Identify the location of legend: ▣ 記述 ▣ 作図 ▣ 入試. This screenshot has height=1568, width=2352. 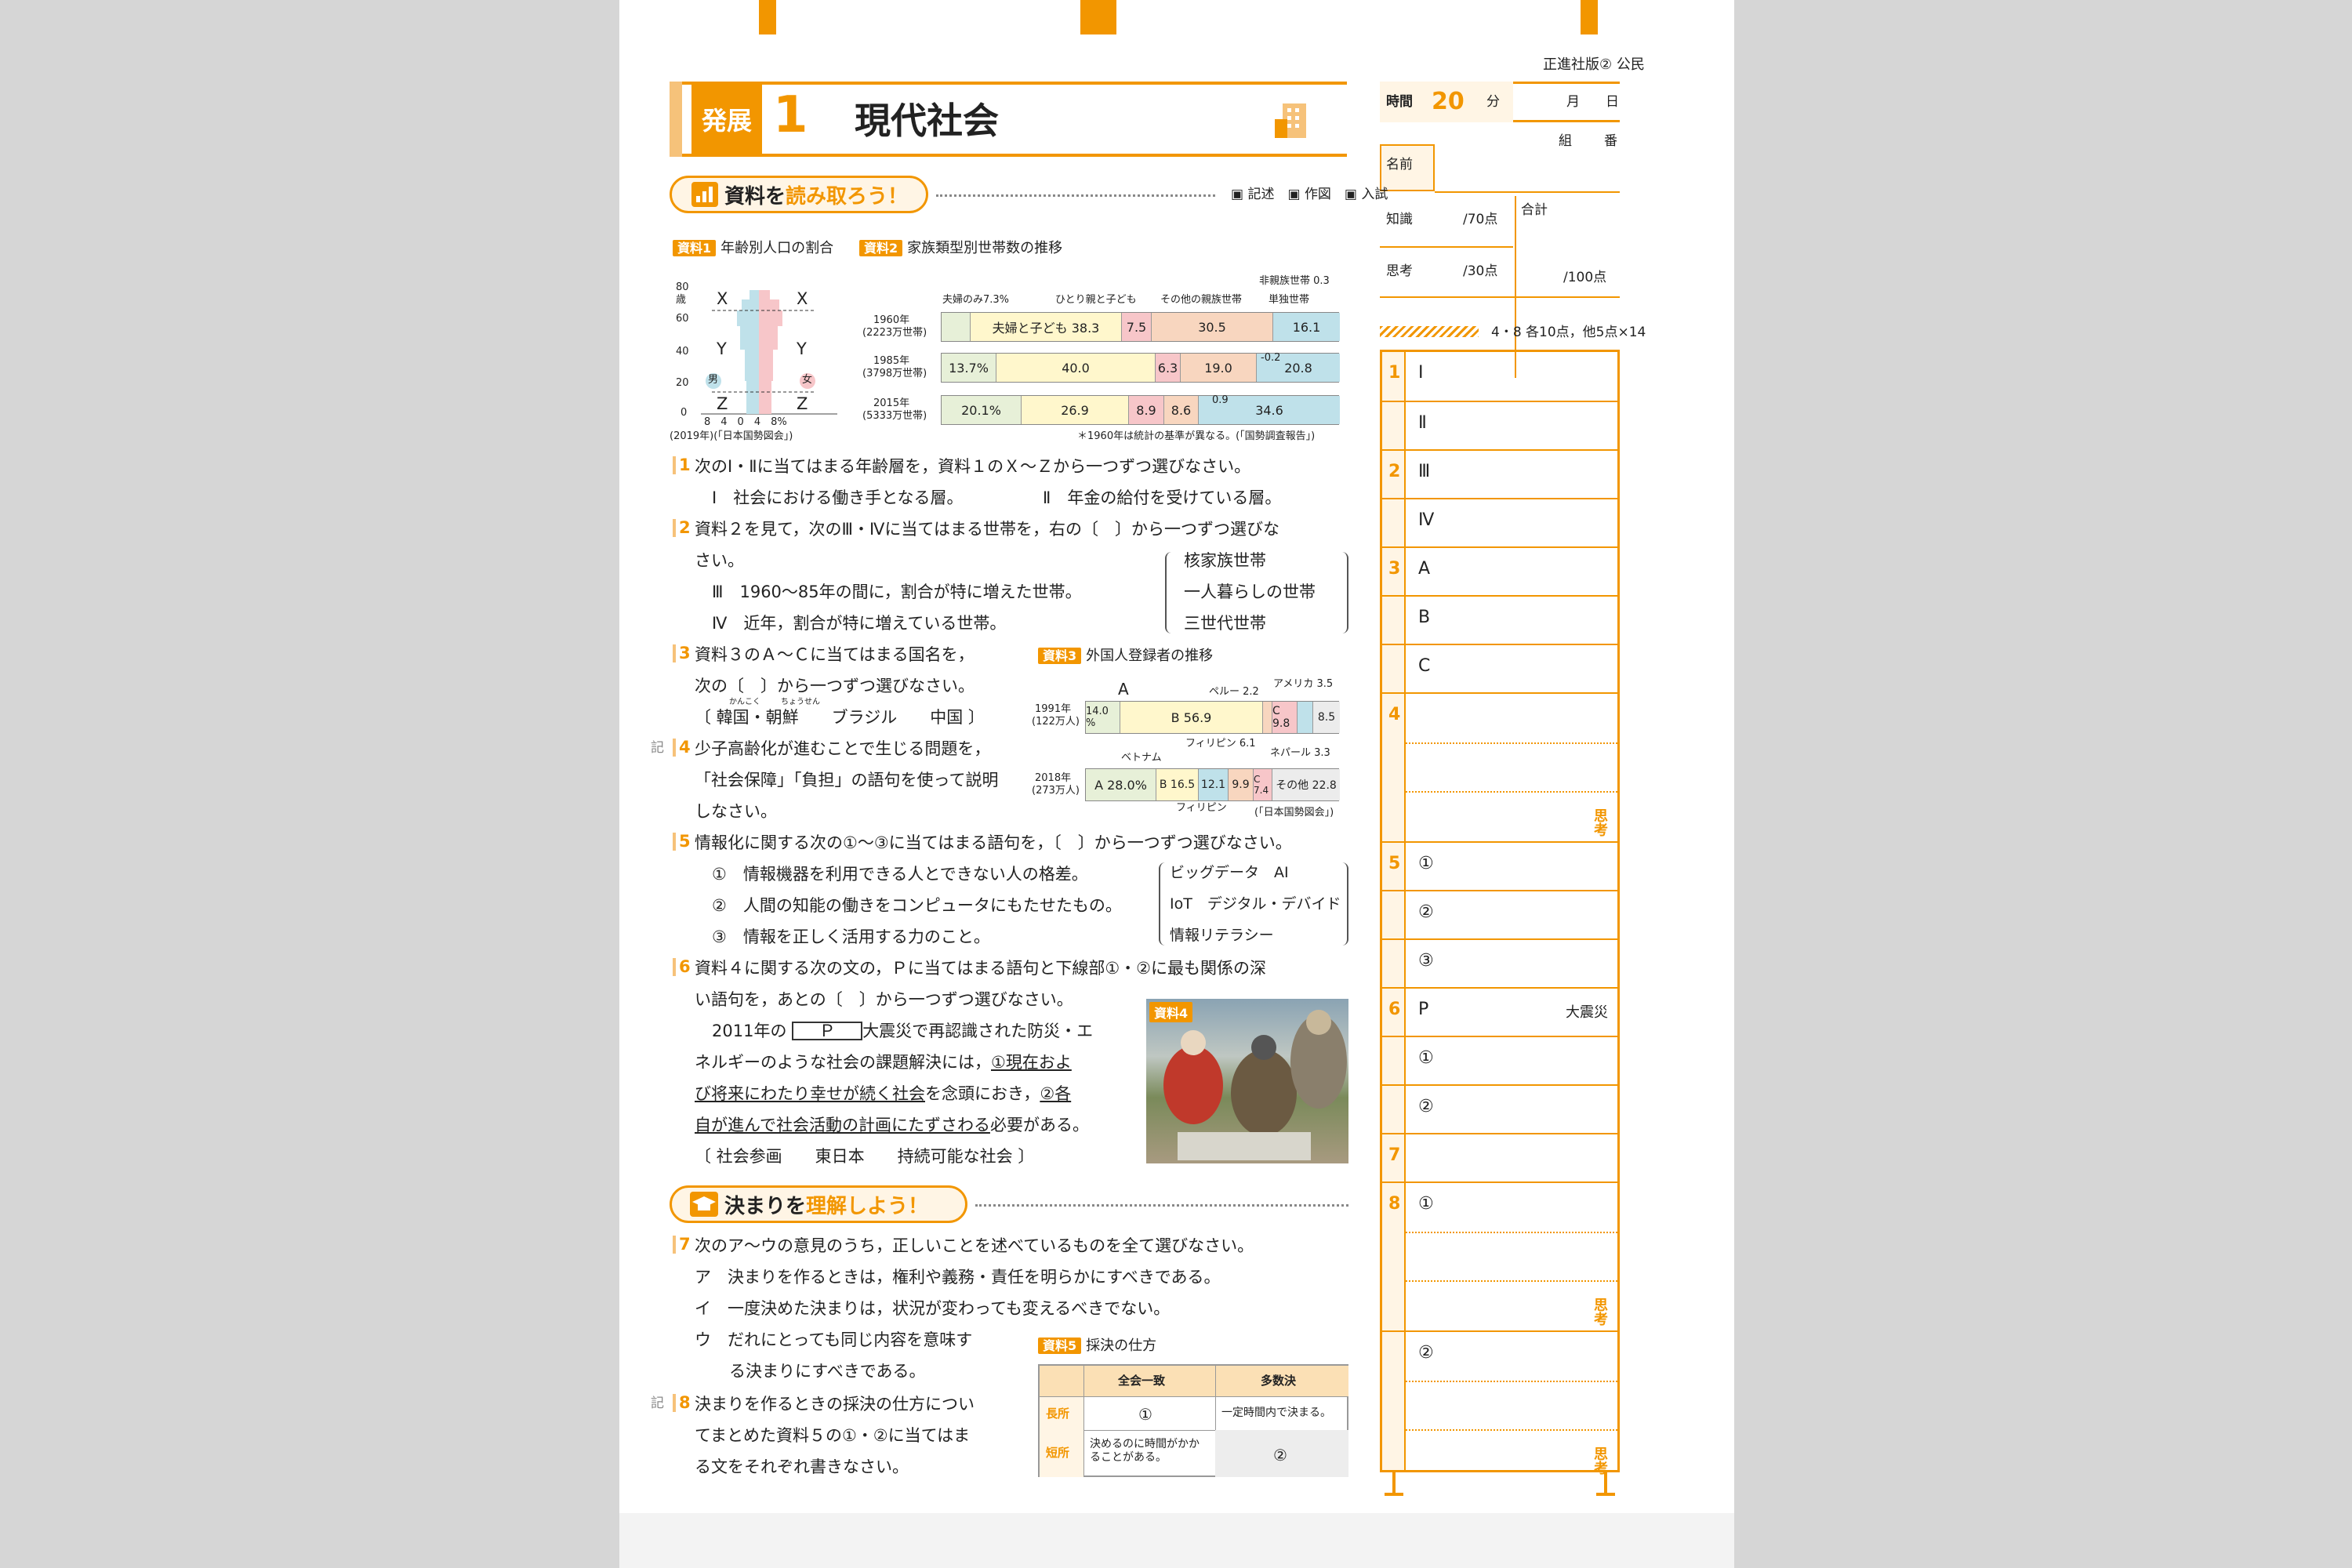
(1309, 195).